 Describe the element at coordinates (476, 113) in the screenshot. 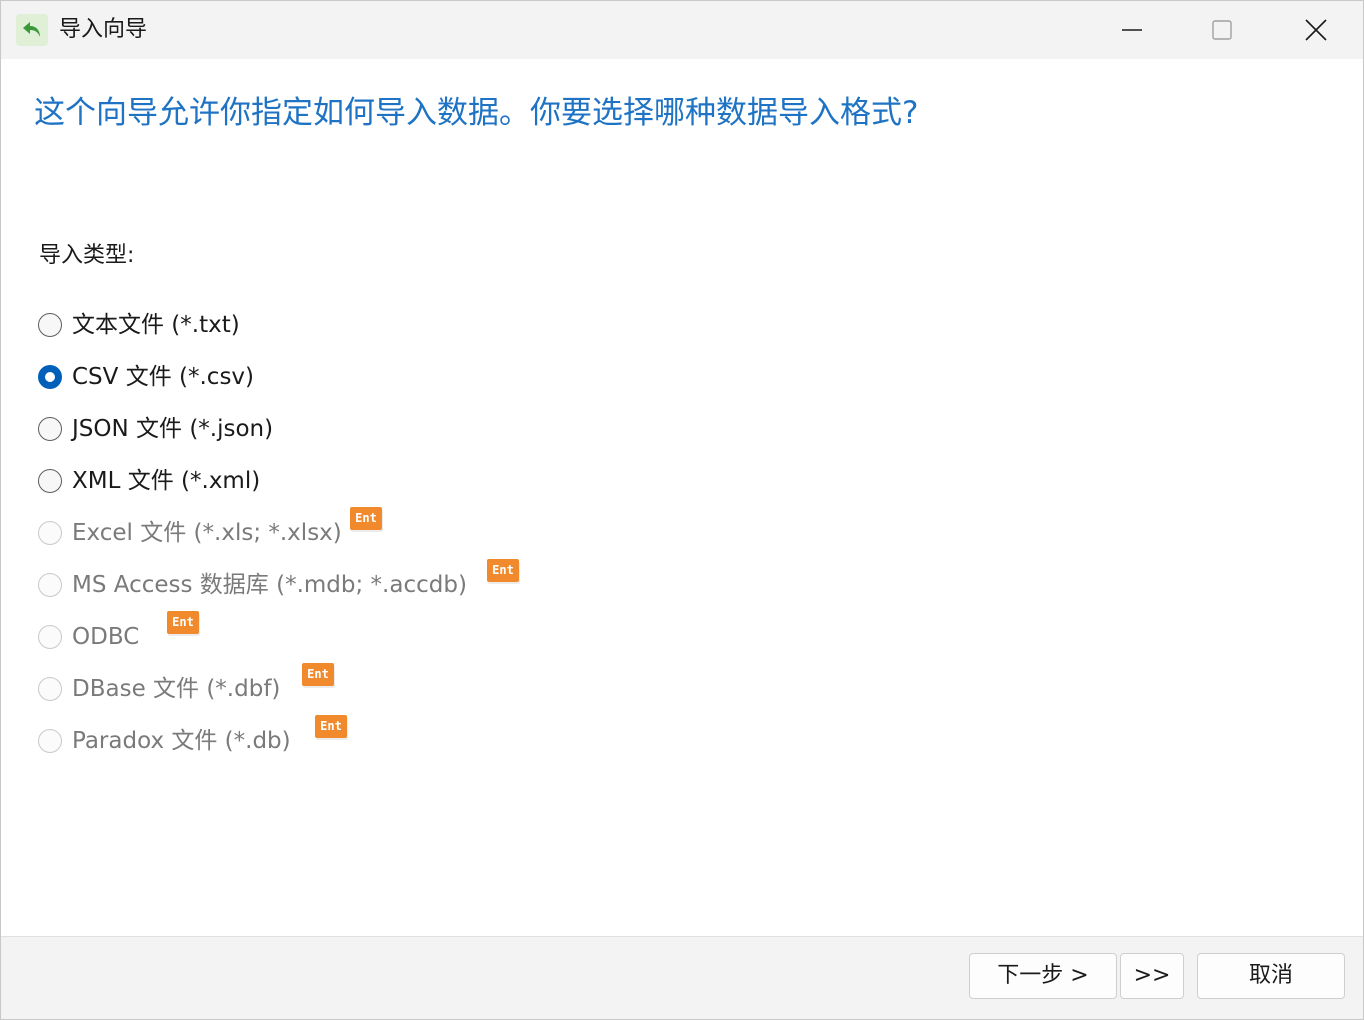

I see `wizard-heading: 这个向导允许你指定如何导入数据。你要选择哪种数据导入格式?` at that location.